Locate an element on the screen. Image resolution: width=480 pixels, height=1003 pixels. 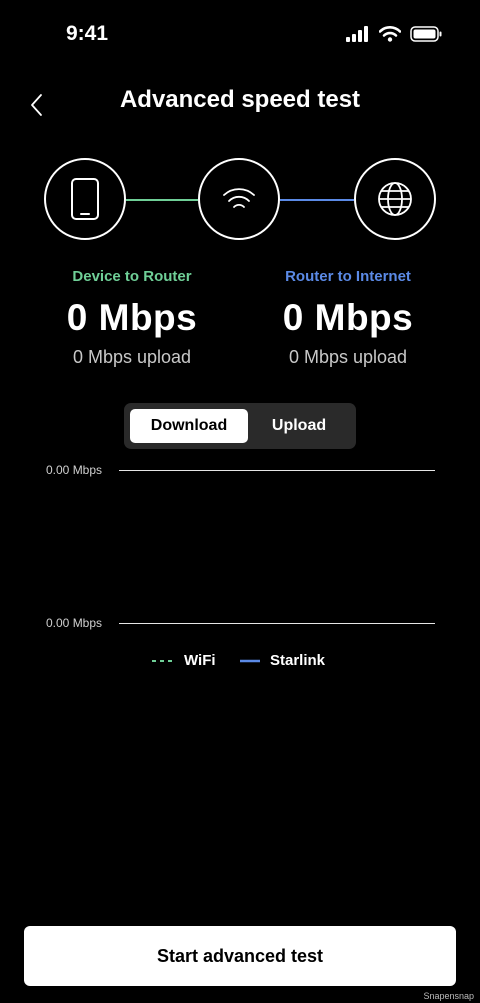
legend-label-starlink: Starlink is located at coordinates (298, 660).